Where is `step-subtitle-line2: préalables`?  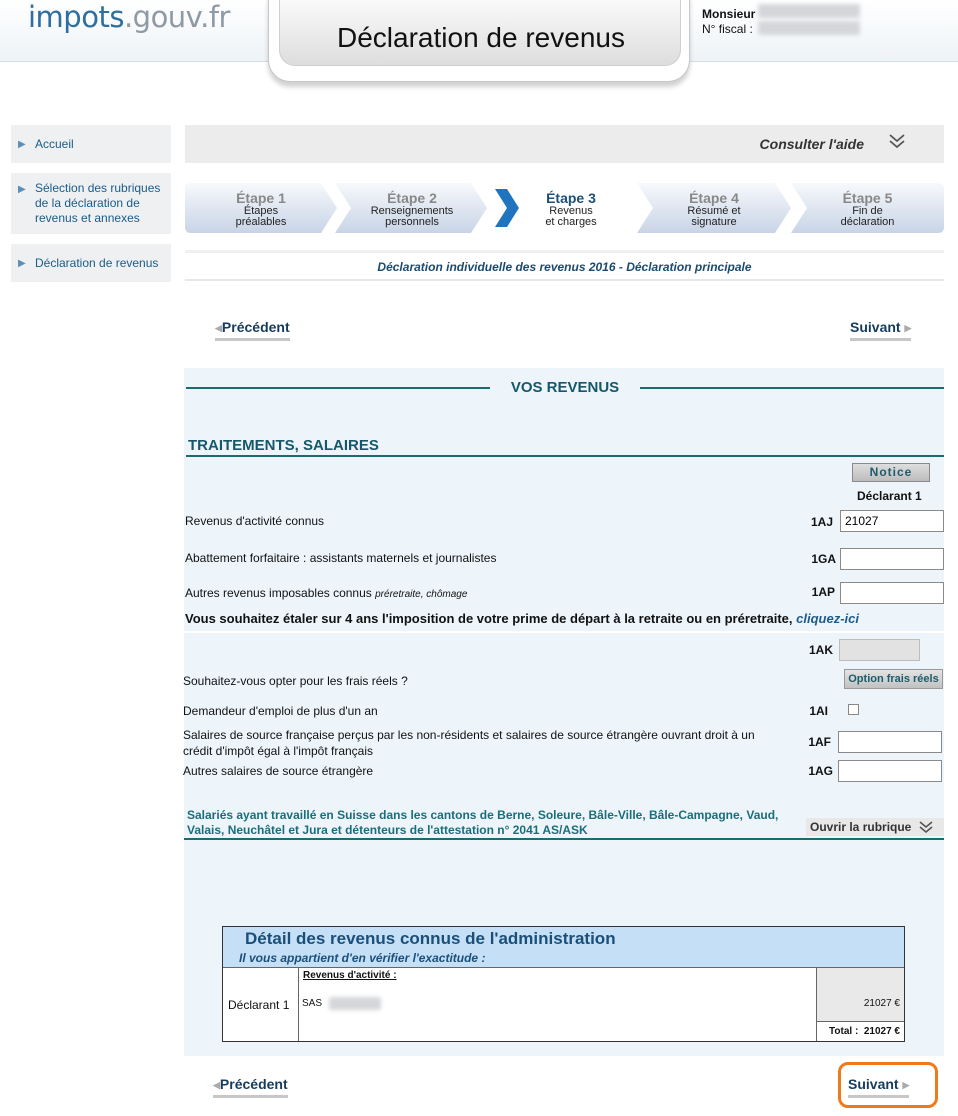 step-subtitle-line2: préalables is located at coordinates (261, 222).